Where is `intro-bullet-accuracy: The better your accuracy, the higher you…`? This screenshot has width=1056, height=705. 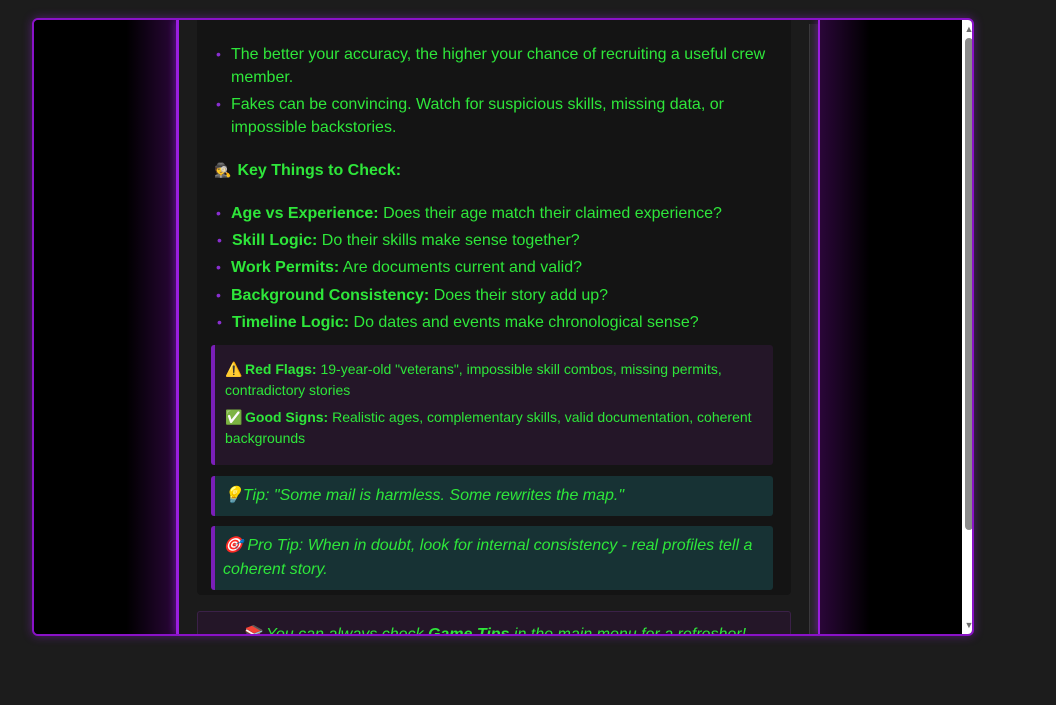
intro-bullet-accuracy: The better your accuracy, the higher you… is located at coordinates (498, 66).